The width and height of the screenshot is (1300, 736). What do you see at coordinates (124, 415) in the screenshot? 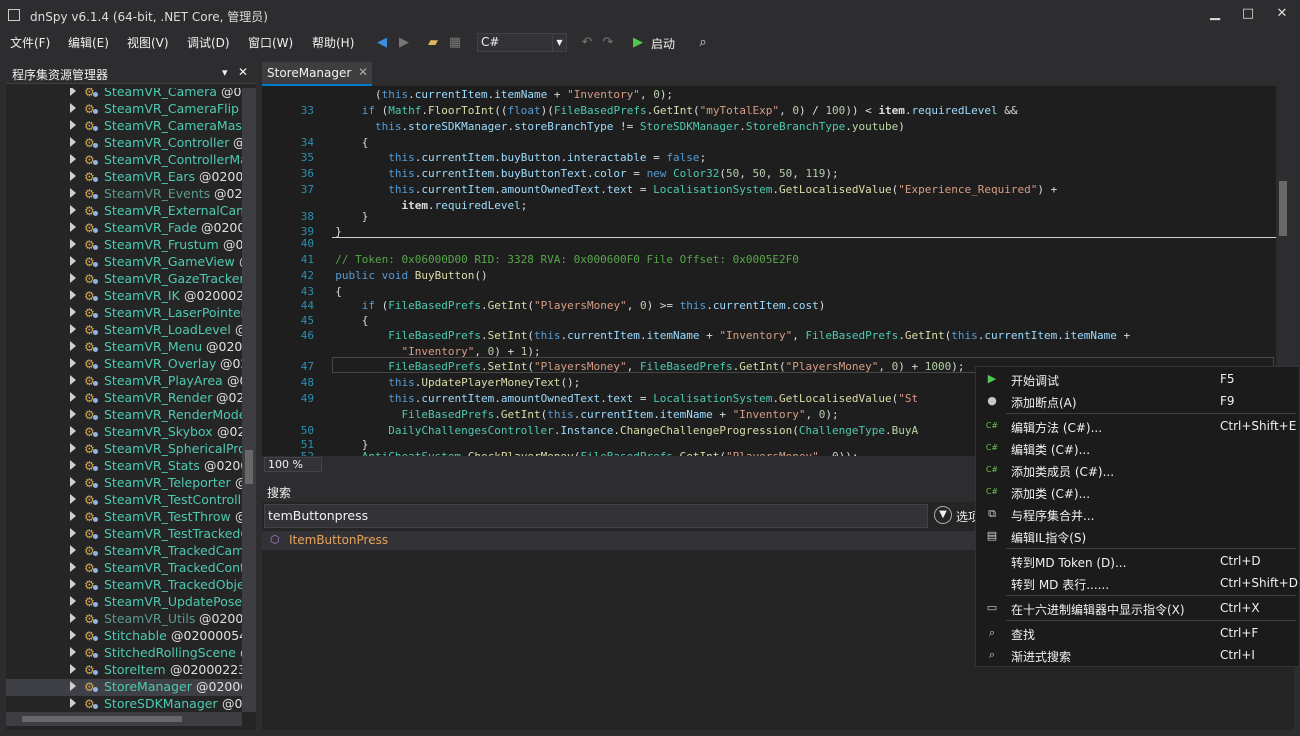
I see `tree-item: ⚙ SteamVR_RenderMode` at bounding box center [124, 415].